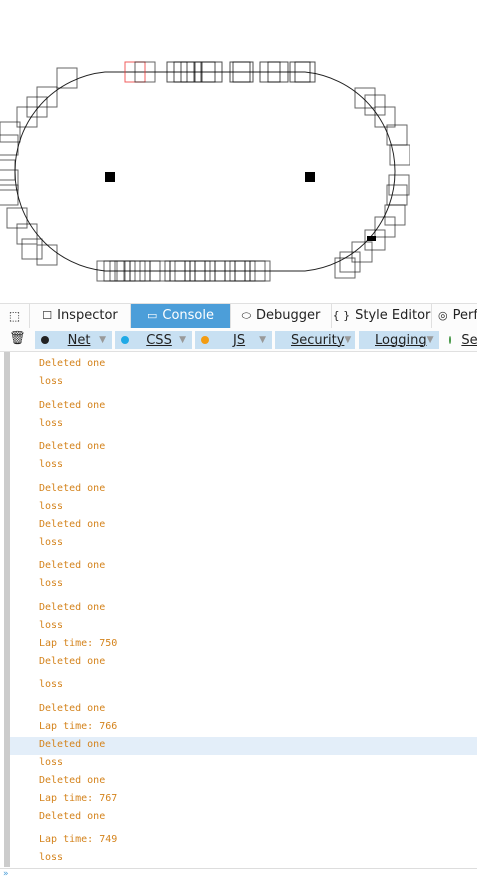 The height and width of the screenshot is (879, 477). Describe the element at coordinates (371, 238) in the screenshot. I see `player-car` at that location.